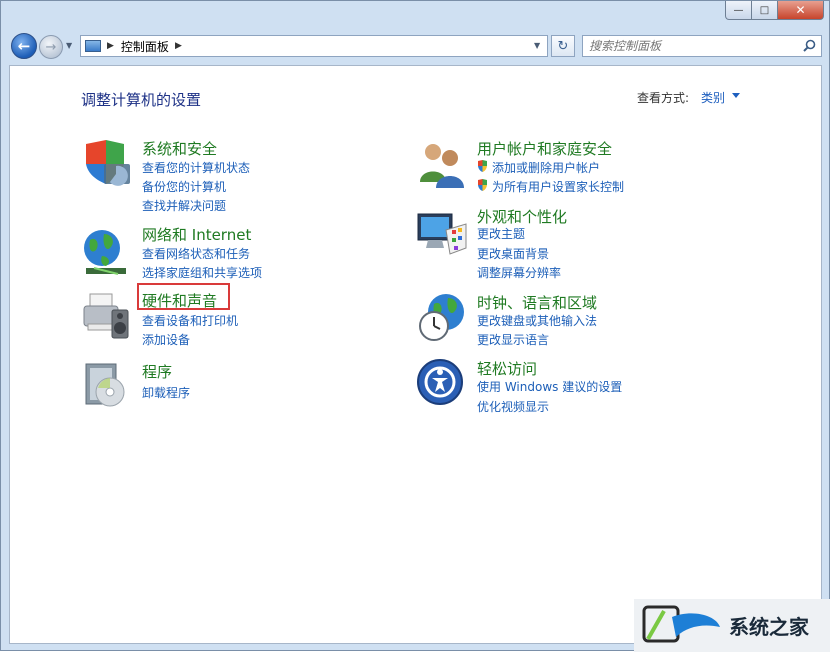  What do you see at coordinates (179, 148) in the screenshot?
I see `category-system-security: 系统和安全` at bounding box center [179, 148].